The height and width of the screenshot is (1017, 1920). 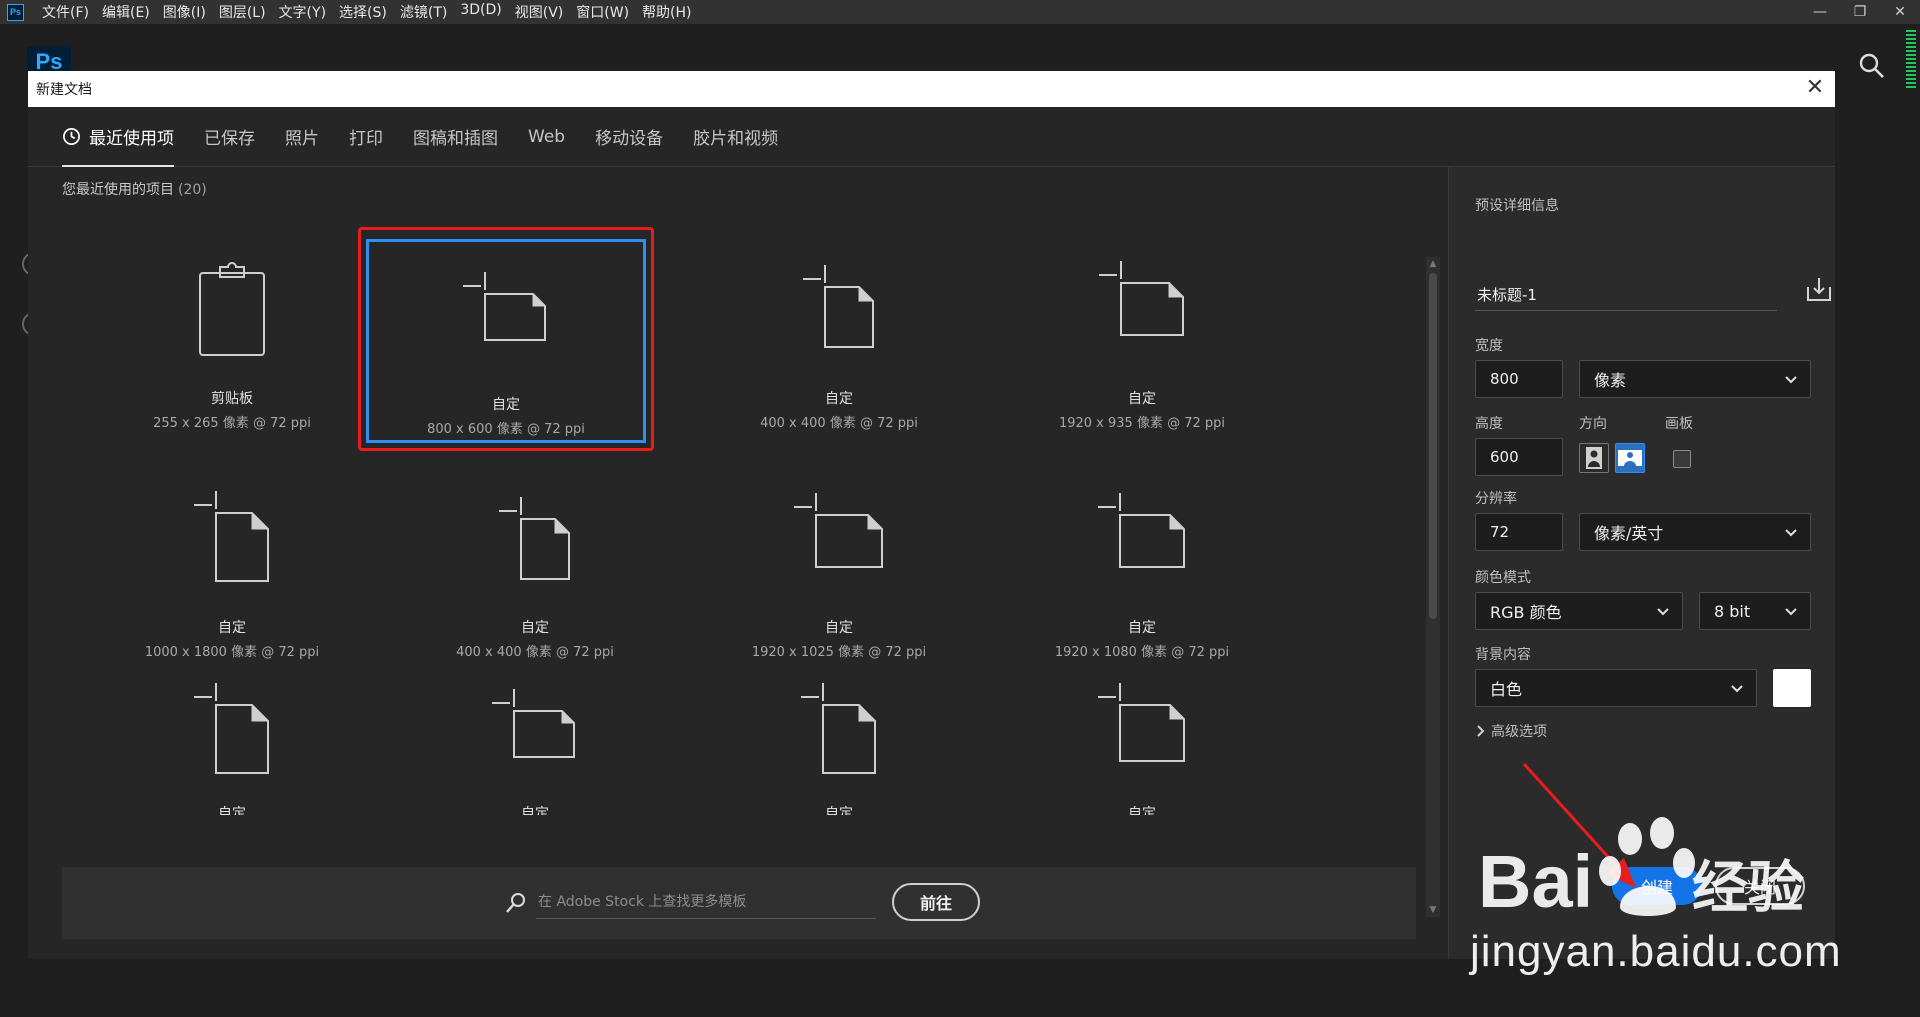 What do you see at coordinates (366, 137) in the screenshot?
I see `tab-print: 打印` at bounding box center [366, 137].